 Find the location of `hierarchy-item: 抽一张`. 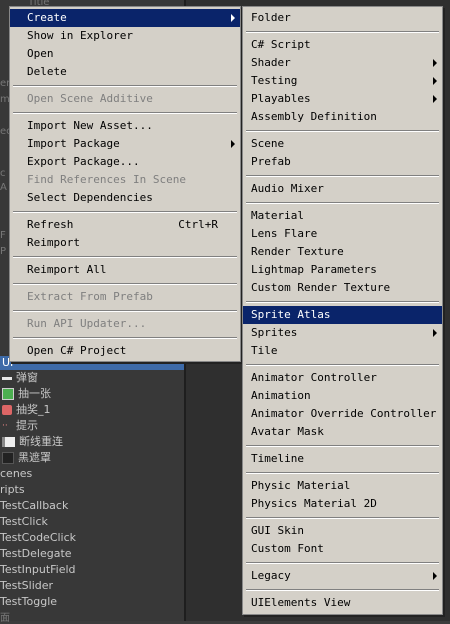

hierarchy-item: 抽一张 is located at coordinates (92, 394).